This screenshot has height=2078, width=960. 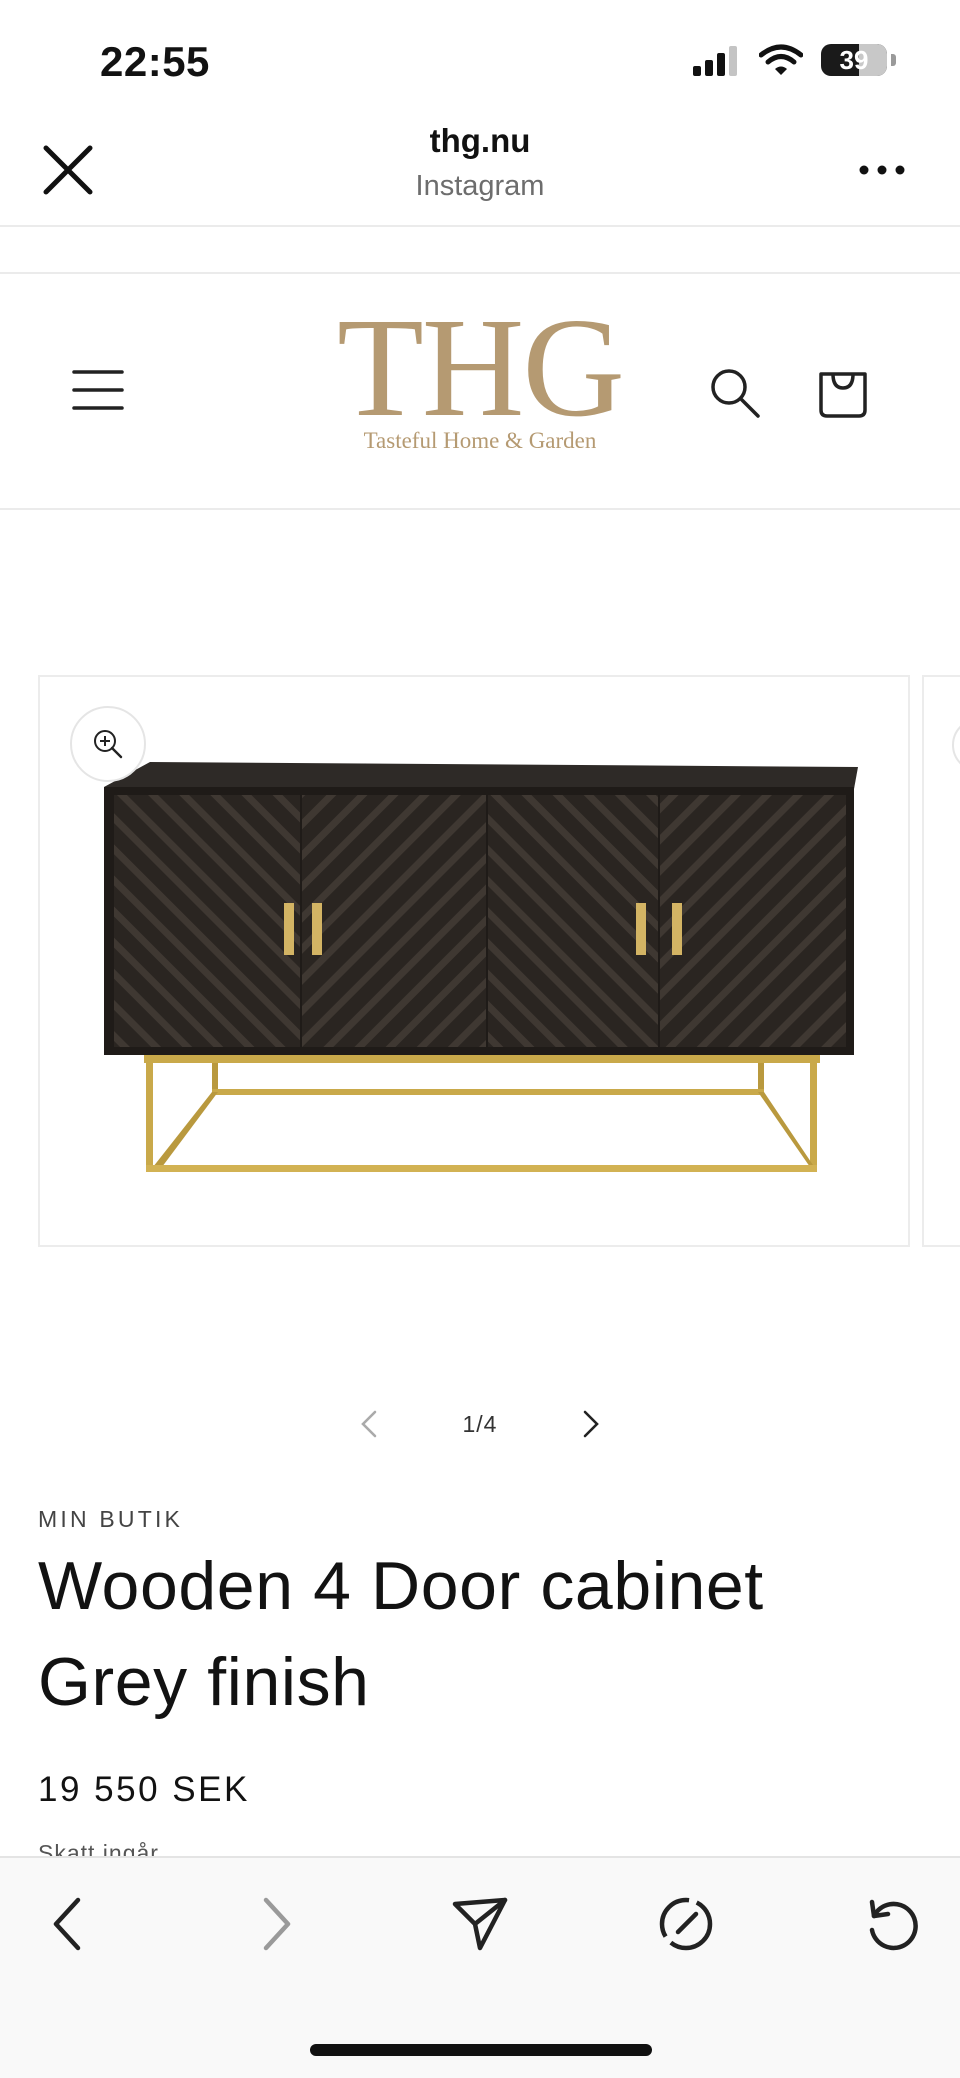 I want to click on reload-icon, so click(x=893, y=1925).